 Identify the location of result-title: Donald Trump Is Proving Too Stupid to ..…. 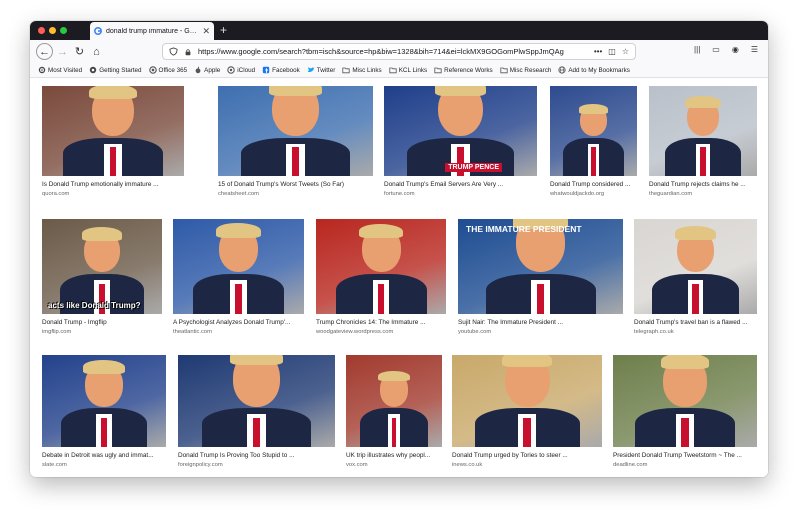
(256, 456).